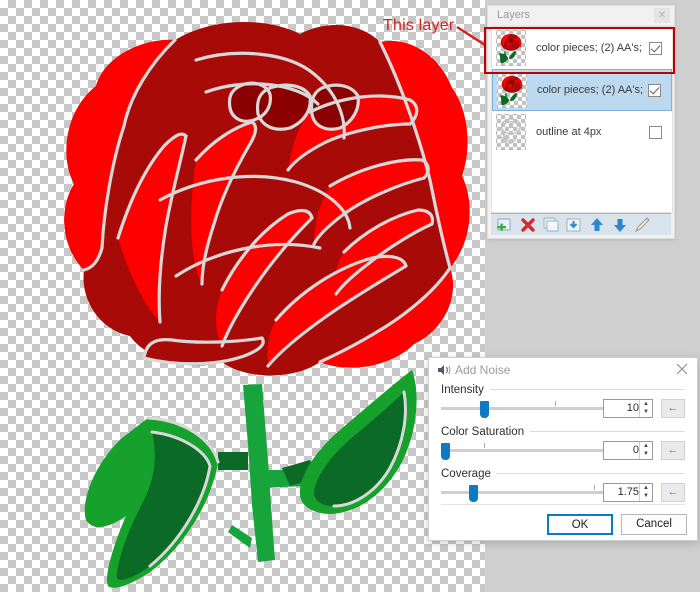 This screenshot has width=700, height=592. What do you see at coordinates (483, 431) in the screenshot?
I see `color-saturation-label: Color Saturation` at bounding box center [483, 431].